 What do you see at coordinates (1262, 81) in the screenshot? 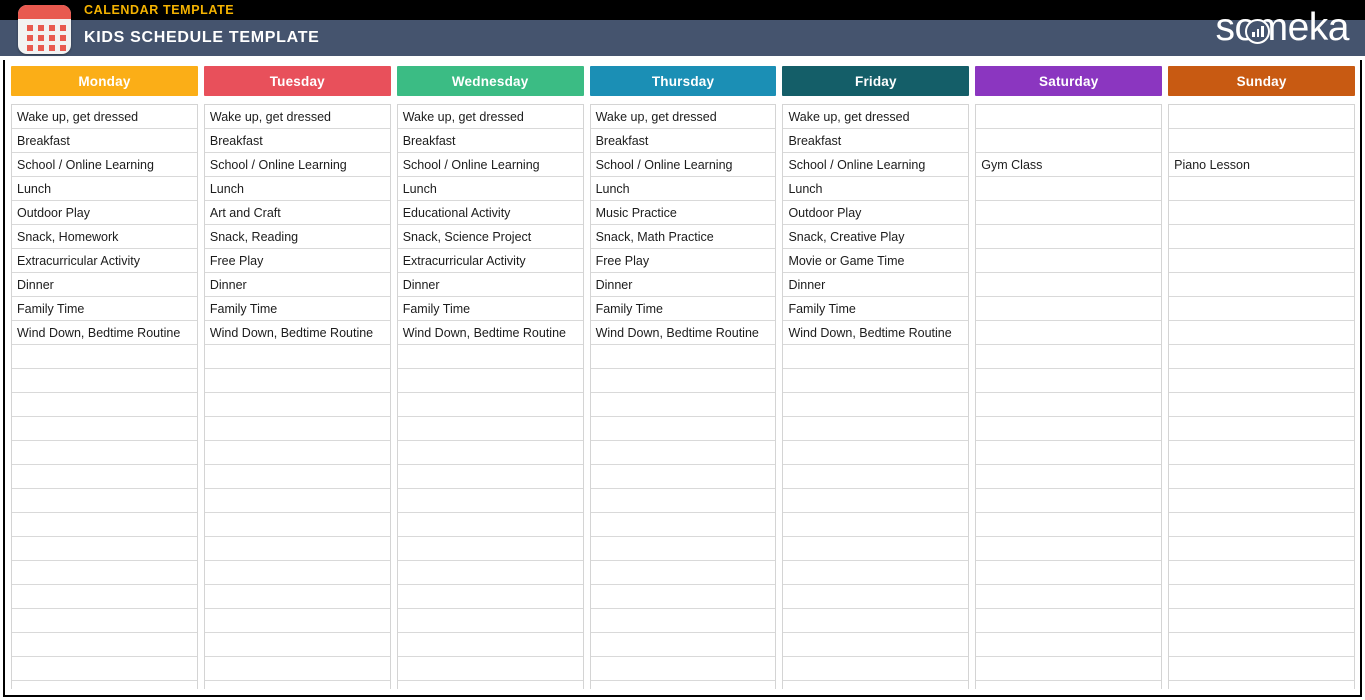
I see `day-header-sunday: Sunday` at bounding box center [1262, 81].